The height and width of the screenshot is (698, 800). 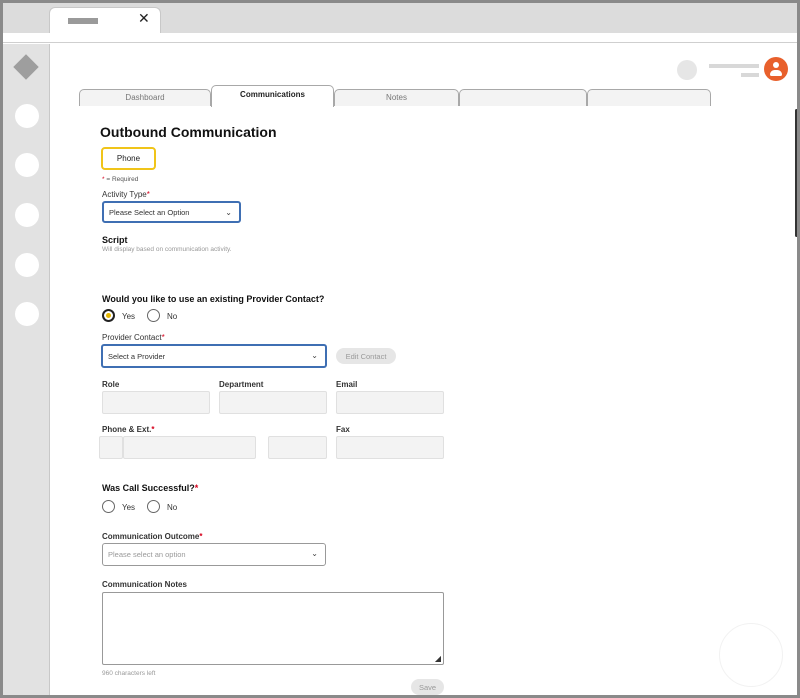 What do you see at coordinates (129, 316) in the screenshot?
I see `provider-yes-label: Yes` at bounding box center [129, 316].